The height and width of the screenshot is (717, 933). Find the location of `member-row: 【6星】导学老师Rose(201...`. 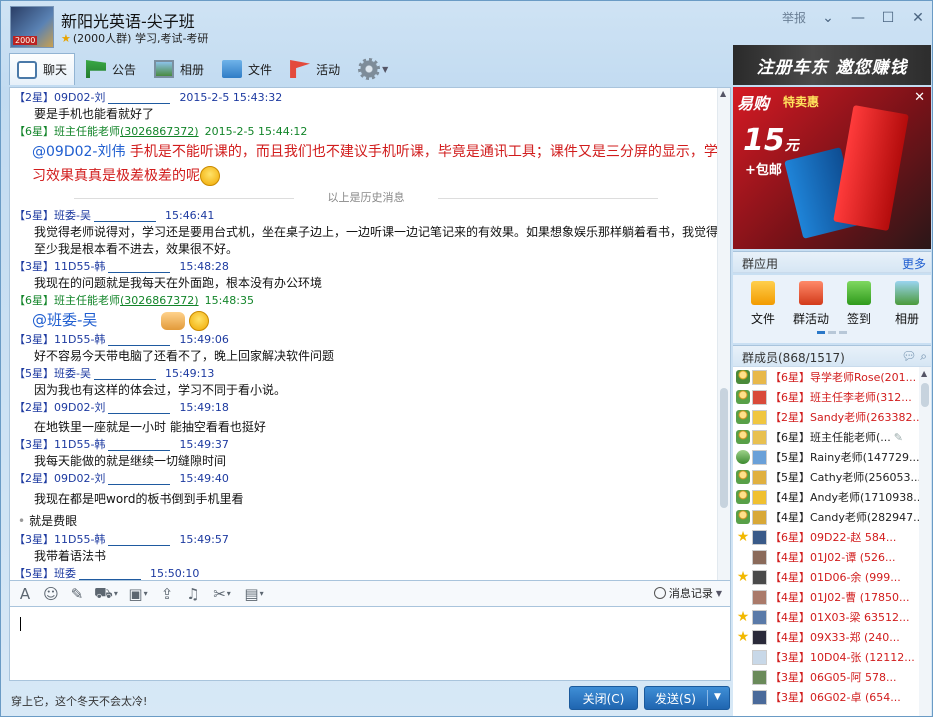

member-row: 【6星】导学老师Rose(201... is located at coordinates (832, 377).